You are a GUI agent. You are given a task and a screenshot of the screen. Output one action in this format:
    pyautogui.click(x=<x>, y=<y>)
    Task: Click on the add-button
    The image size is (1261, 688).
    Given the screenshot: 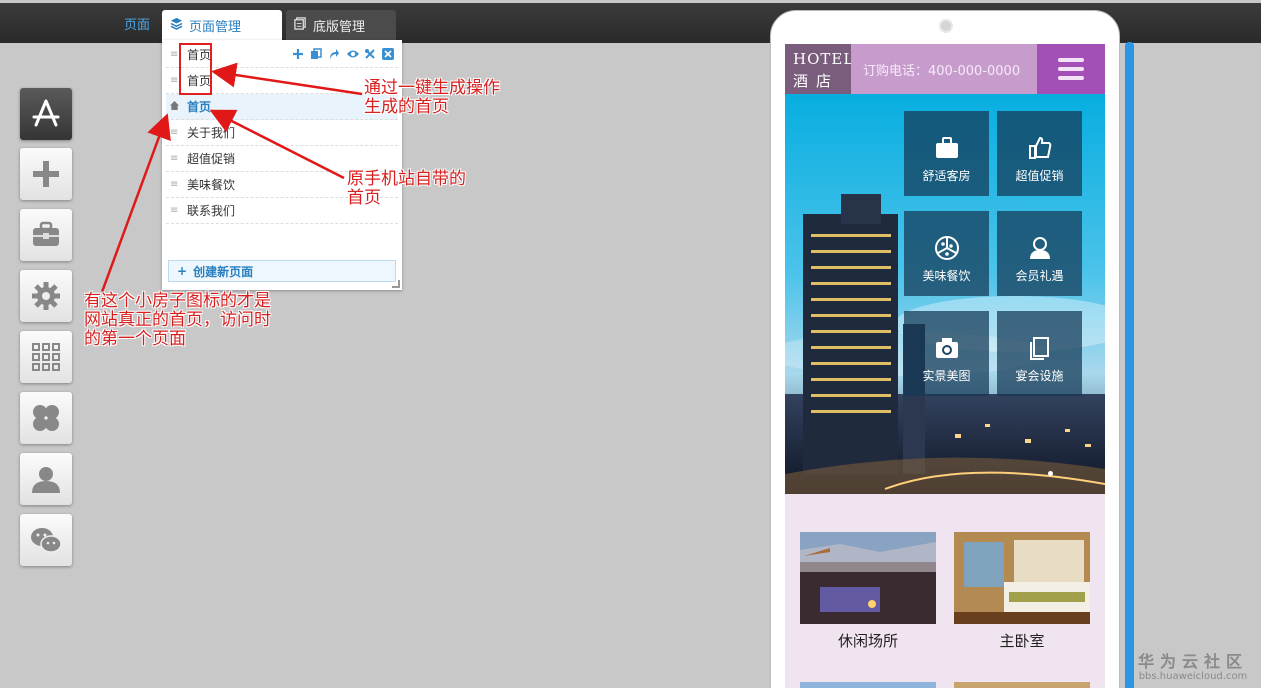 What is the action you would take?
    pyautogui.click(x=46, y=174)
    